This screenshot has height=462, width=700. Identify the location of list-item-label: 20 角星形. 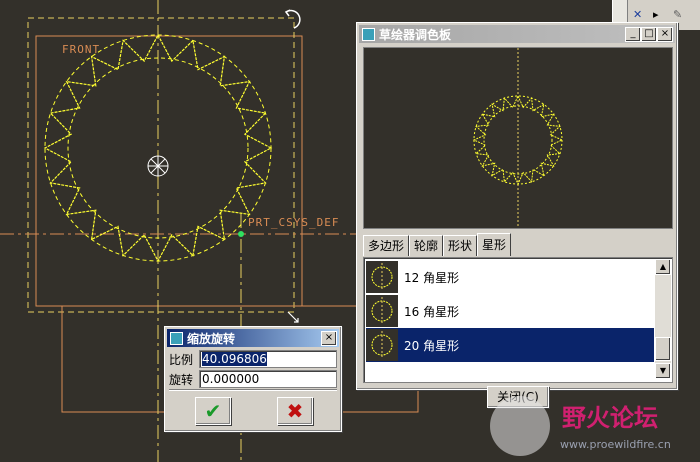
(432, 345).